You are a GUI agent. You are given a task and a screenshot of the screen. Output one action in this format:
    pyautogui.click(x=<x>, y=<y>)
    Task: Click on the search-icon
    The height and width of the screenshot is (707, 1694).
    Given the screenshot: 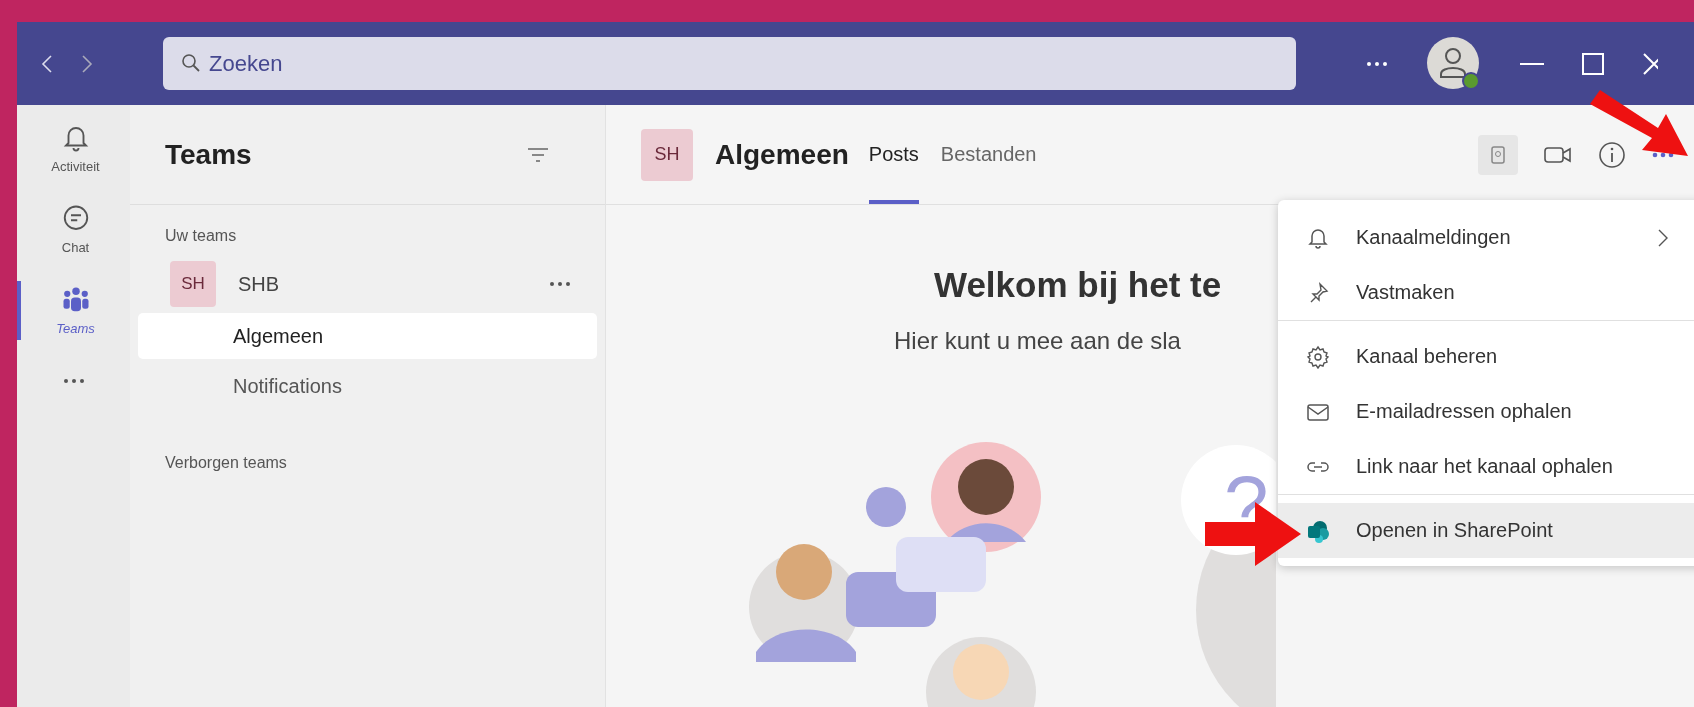 What is the action you would take?
    pyautogui.click(x=191, y=63)
    